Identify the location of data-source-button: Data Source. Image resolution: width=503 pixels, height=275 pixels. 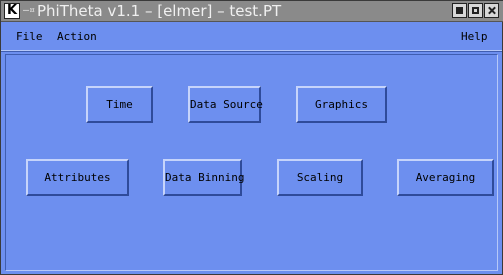
(225, 104).